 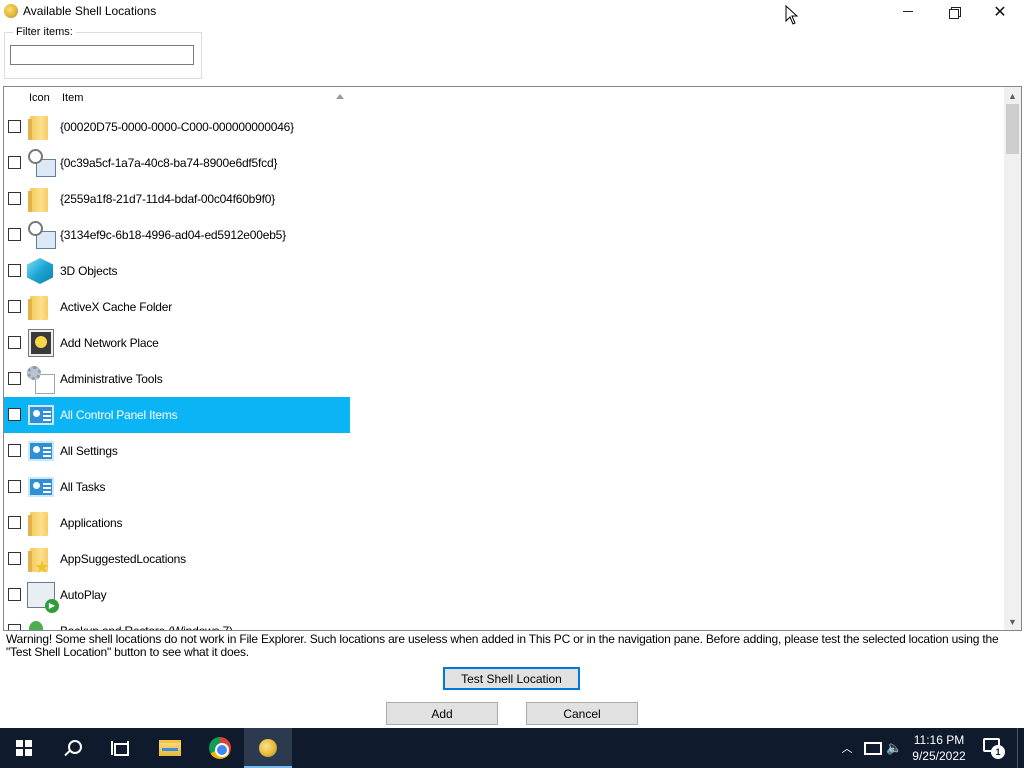 I want to click on task-view-button, so click(x=120, y=748).